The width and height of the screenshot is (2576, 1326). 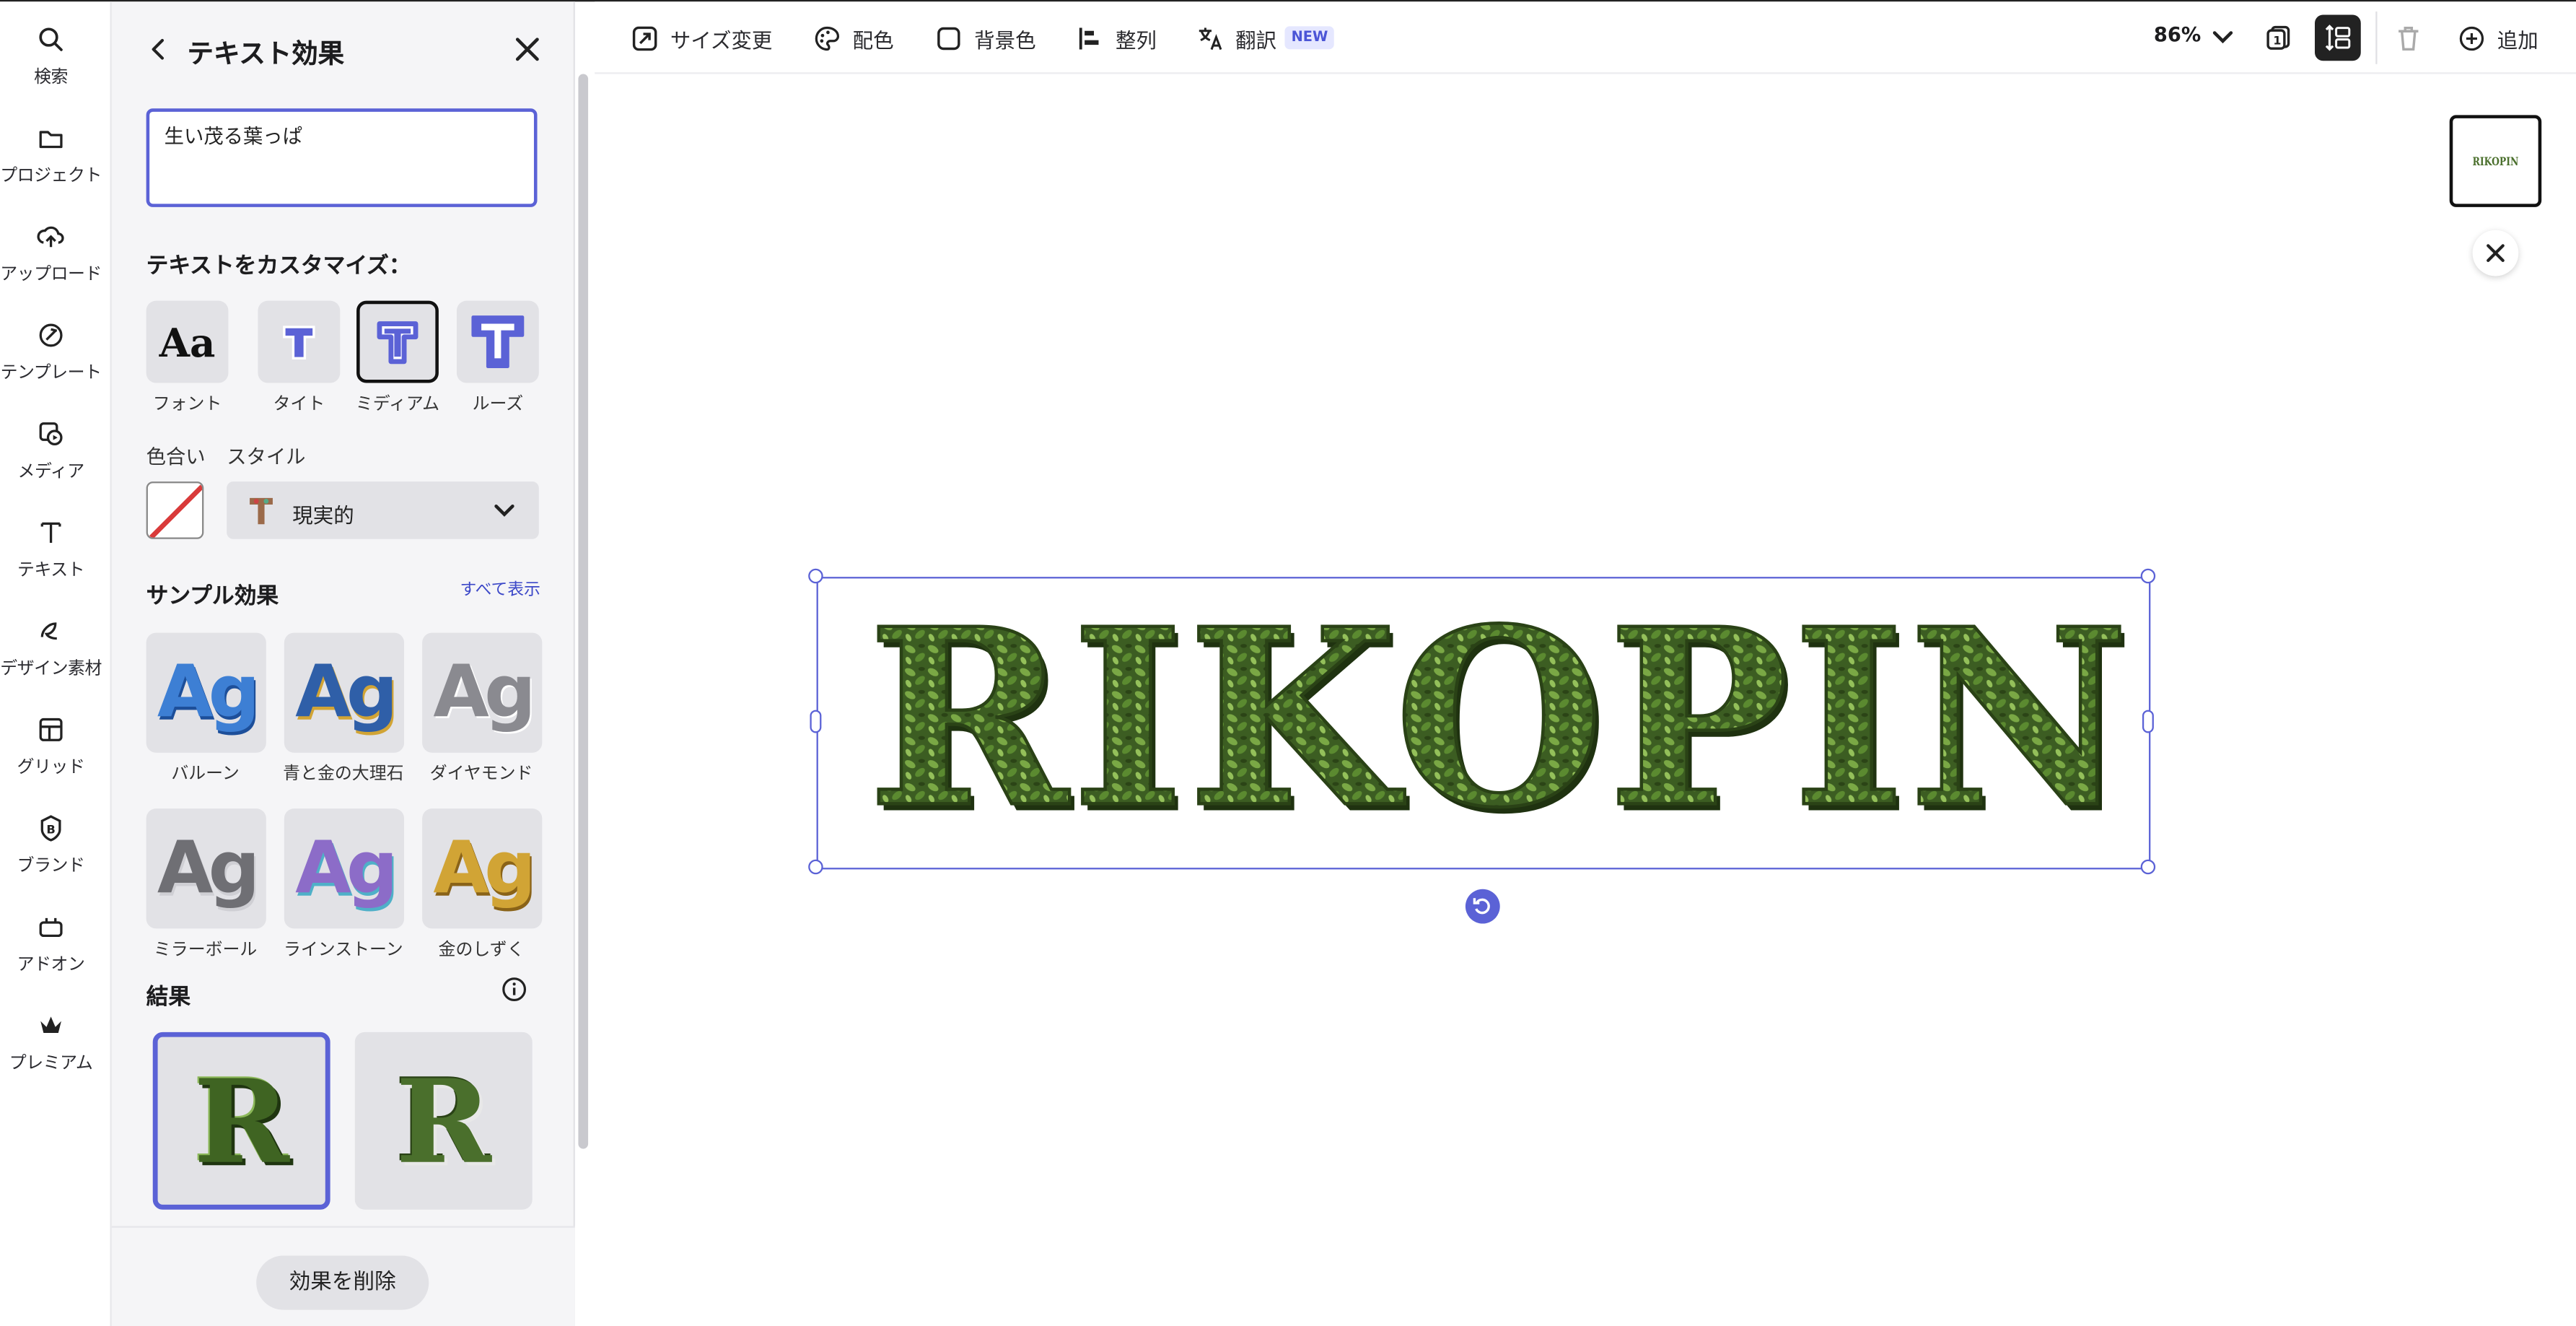 I want to click on rail-upload: アップロード, so click(x=51, y=261).